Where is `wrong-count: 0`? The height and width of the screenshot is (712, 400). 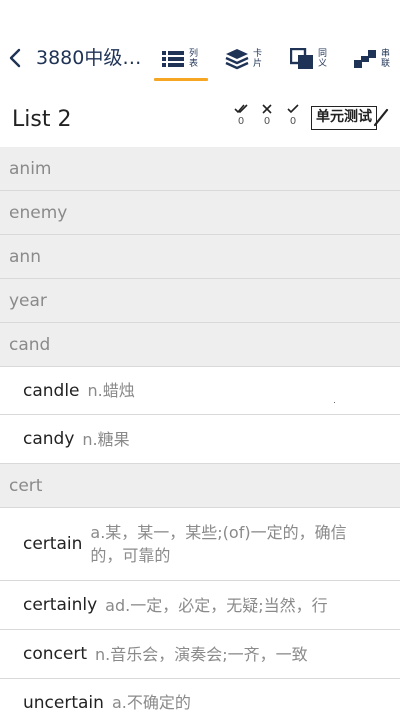
wrong-count: 0 is located at coordinates (267, 121).